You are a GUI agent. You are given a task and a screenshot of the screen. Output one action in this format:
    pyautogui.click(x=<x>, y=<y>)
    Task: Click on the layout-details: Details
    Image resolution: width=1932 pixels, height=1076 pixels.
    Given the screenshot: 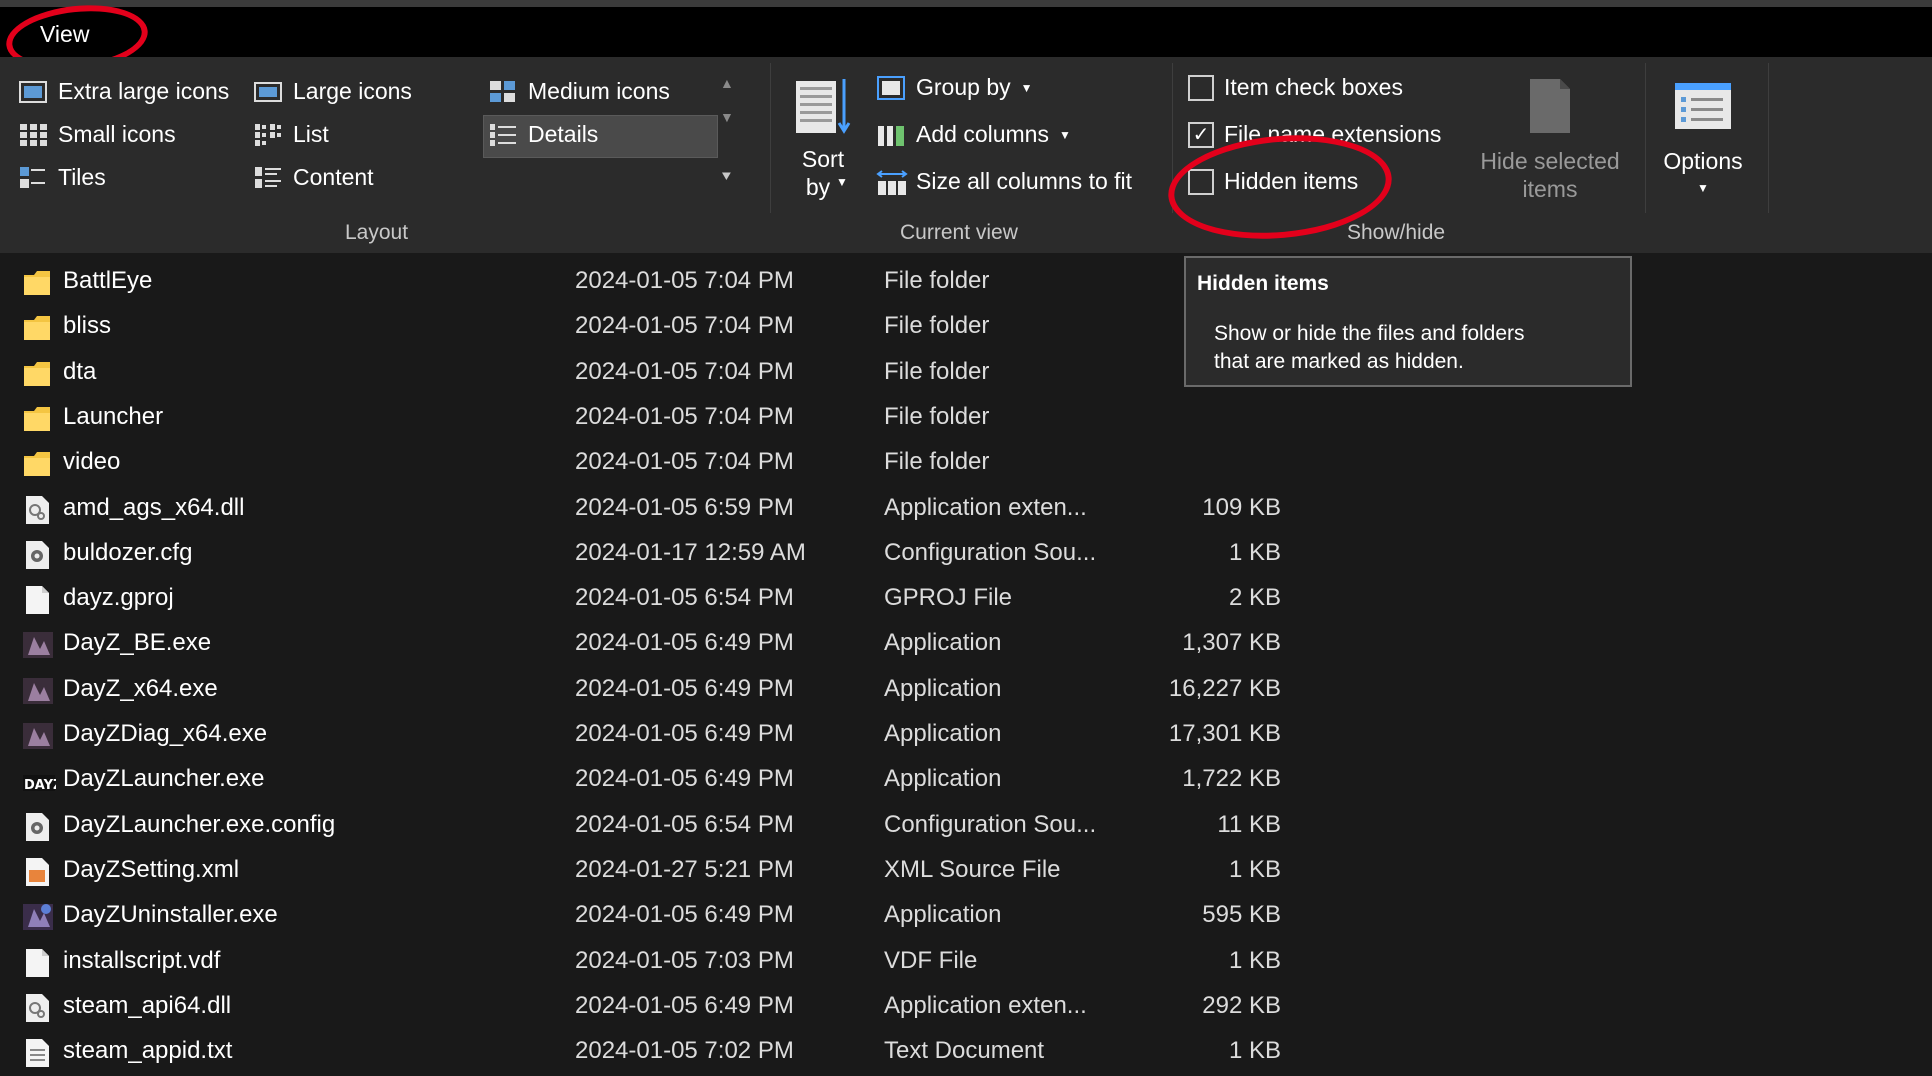 What is the action you would take?
    pyautogui.click(x=543, y=134)
    